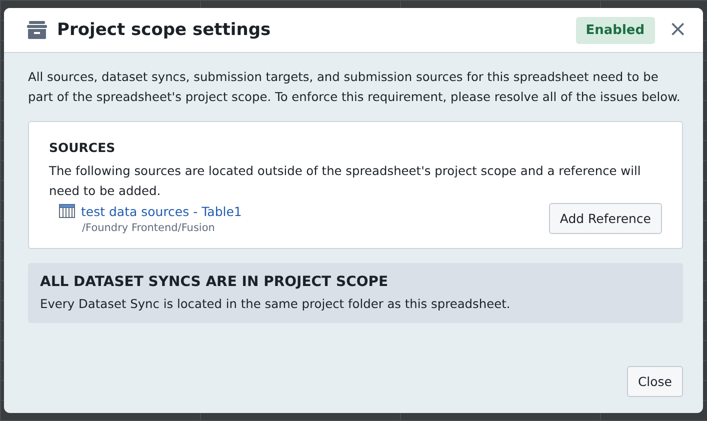  I want to click on close-button: Close, so click(654, 381).